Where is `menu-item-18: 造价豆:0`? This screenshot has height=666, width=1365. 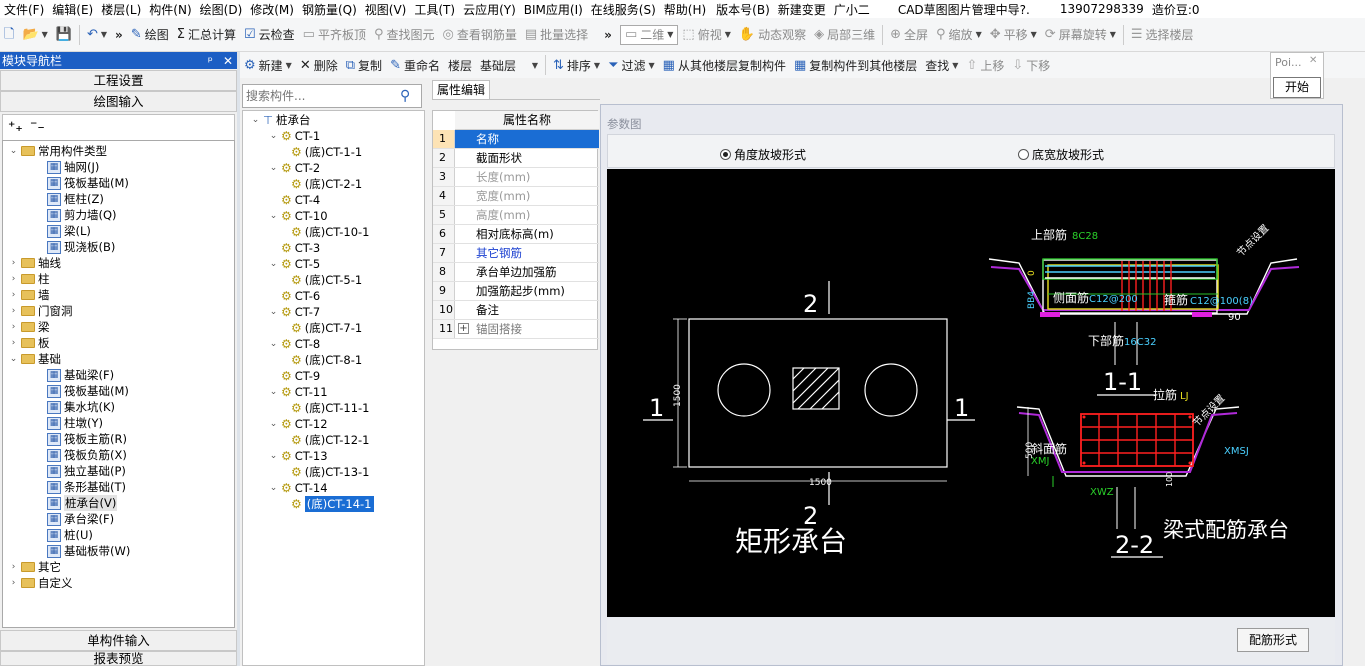
menu-item-18: 造价豆:0 is located at coordinates (1176, 9).